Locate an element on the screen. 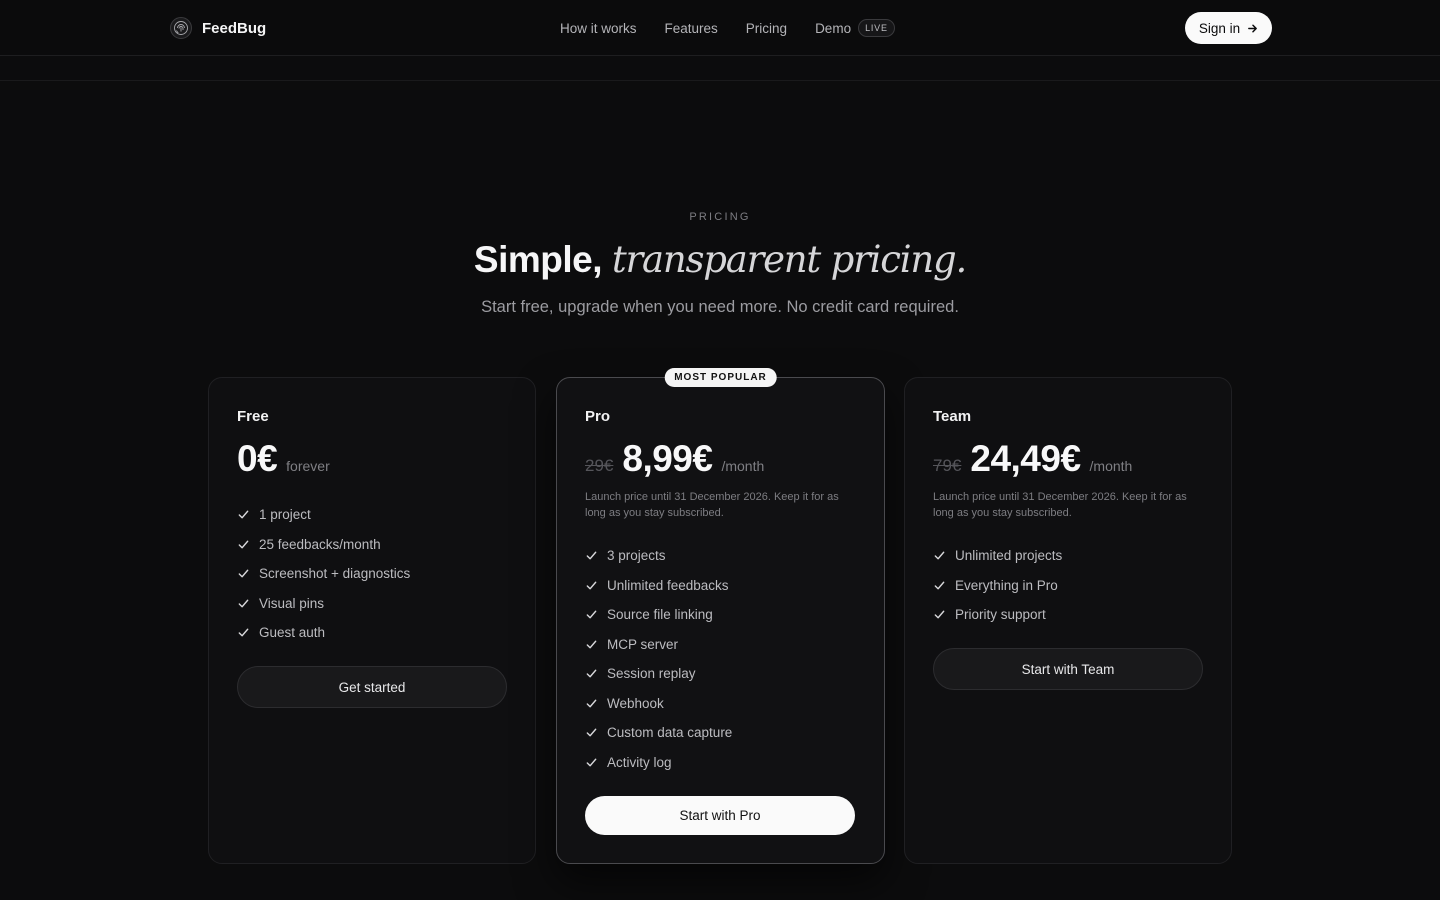 This screenshot has width=1440, height=900. feature-item: 3 projects is located at coordinates (658, 556).